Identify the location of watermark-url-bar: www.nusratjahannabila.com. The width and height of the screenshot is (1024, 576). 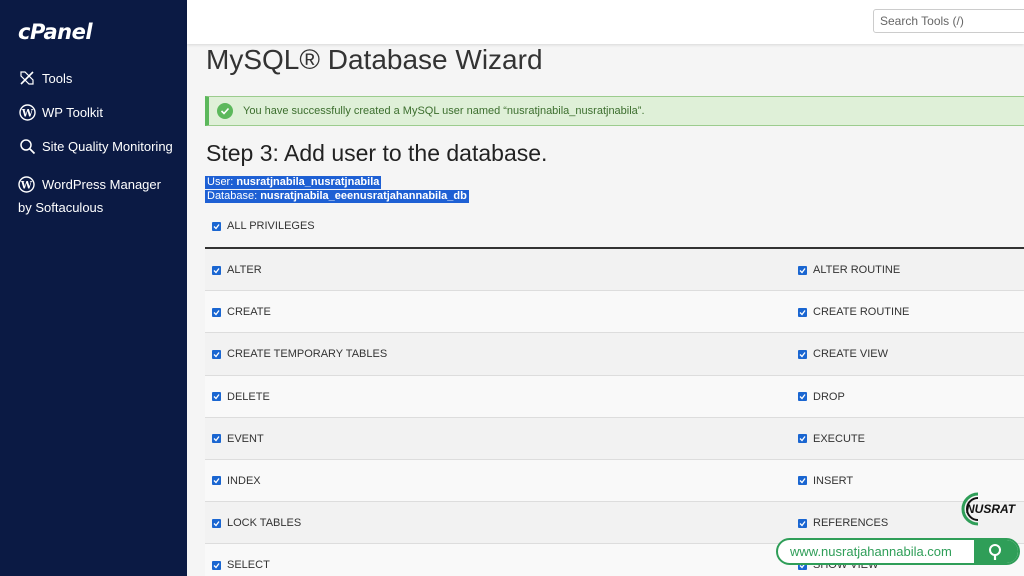
(898, 551).